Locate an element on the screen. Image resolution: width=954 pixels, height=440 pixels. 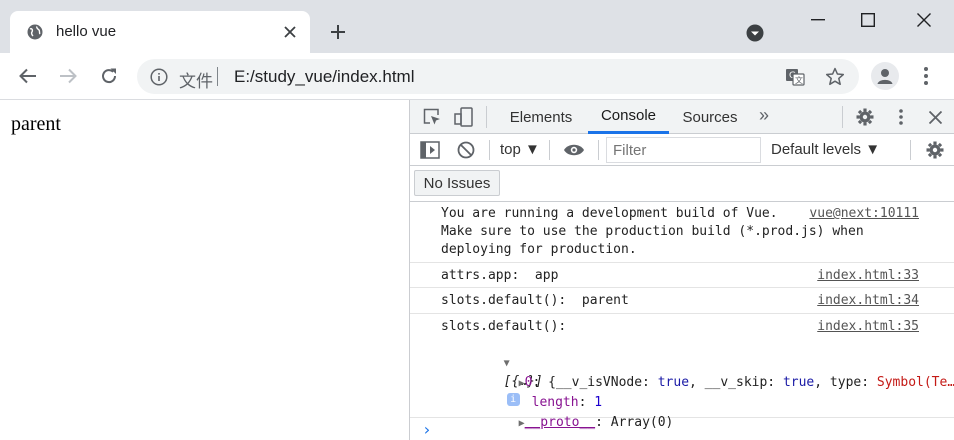
window-close-icon is located at coordinates (924, 20).